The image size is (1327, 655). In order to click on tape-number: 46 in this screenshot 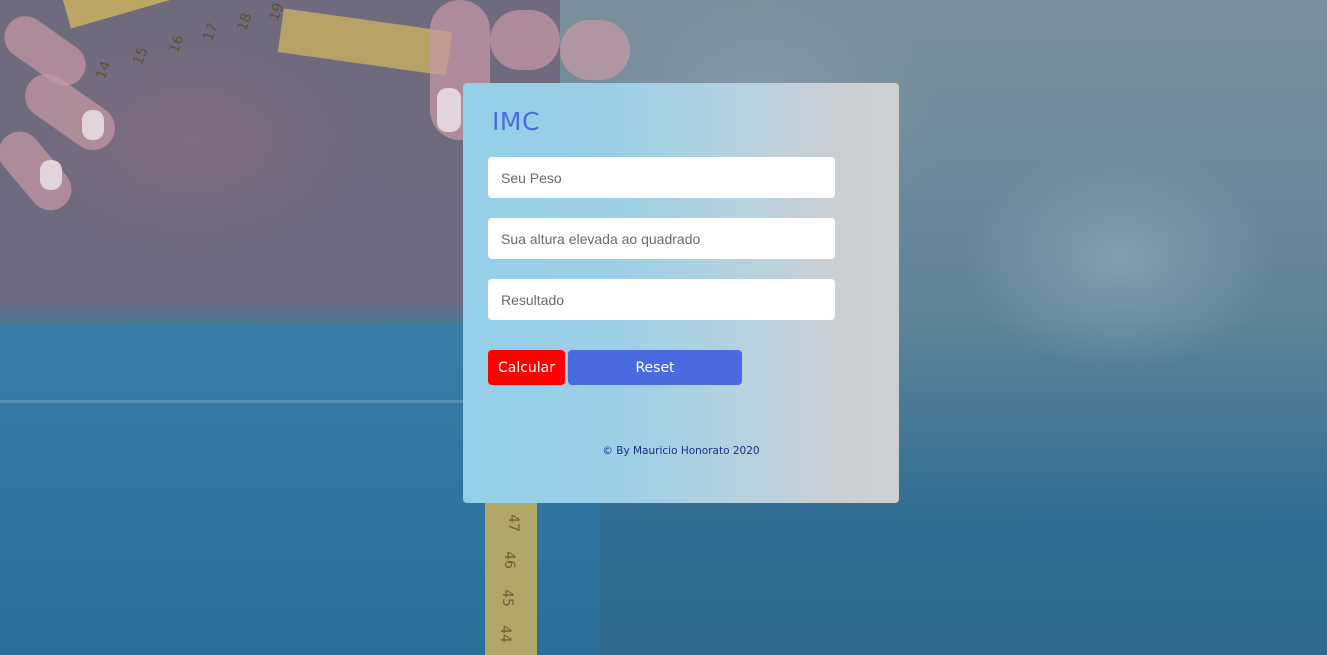, I will do `click(508, 560)`.